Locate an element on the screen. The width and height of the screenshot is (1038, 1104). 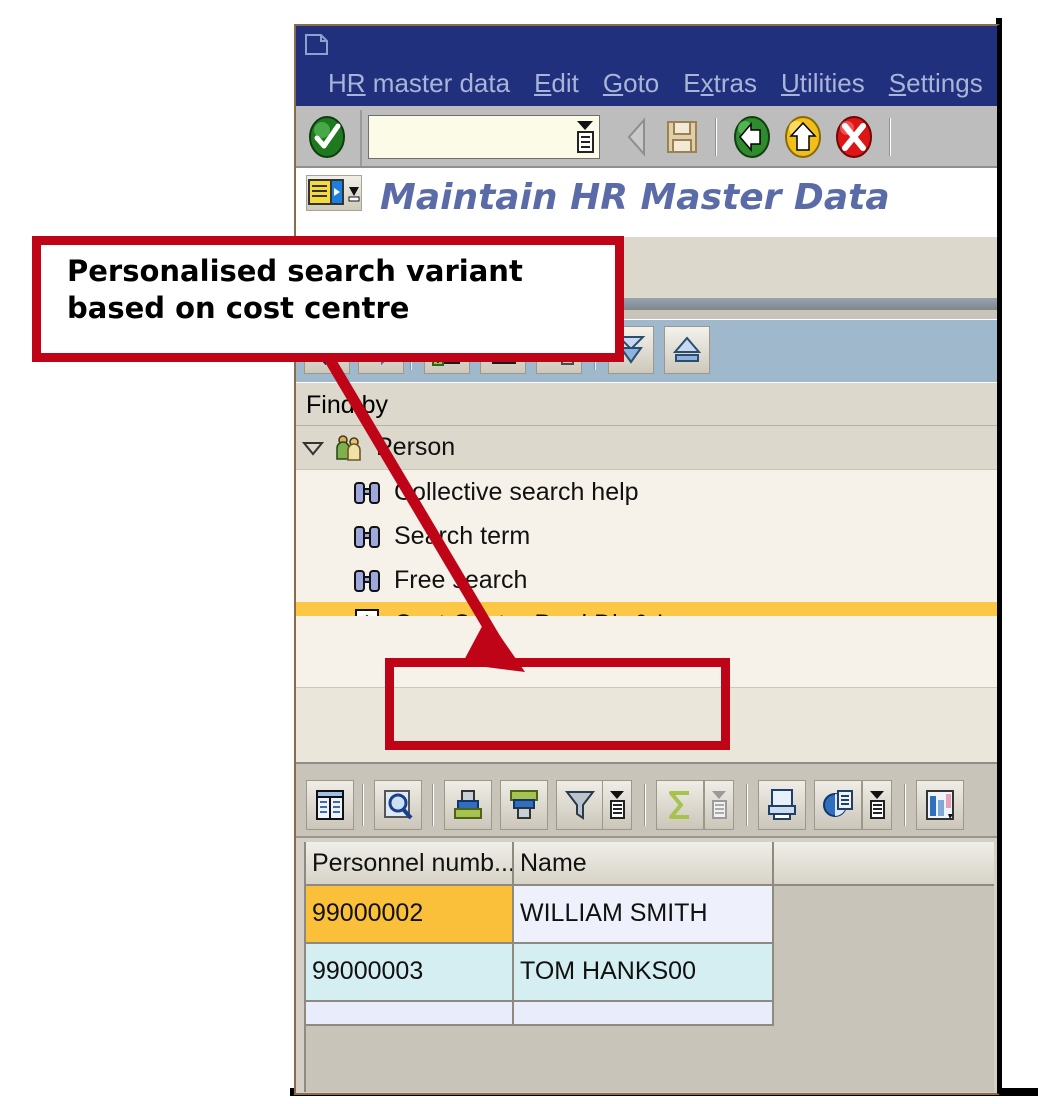
export-menu-button is located at coordinates (877, 805).